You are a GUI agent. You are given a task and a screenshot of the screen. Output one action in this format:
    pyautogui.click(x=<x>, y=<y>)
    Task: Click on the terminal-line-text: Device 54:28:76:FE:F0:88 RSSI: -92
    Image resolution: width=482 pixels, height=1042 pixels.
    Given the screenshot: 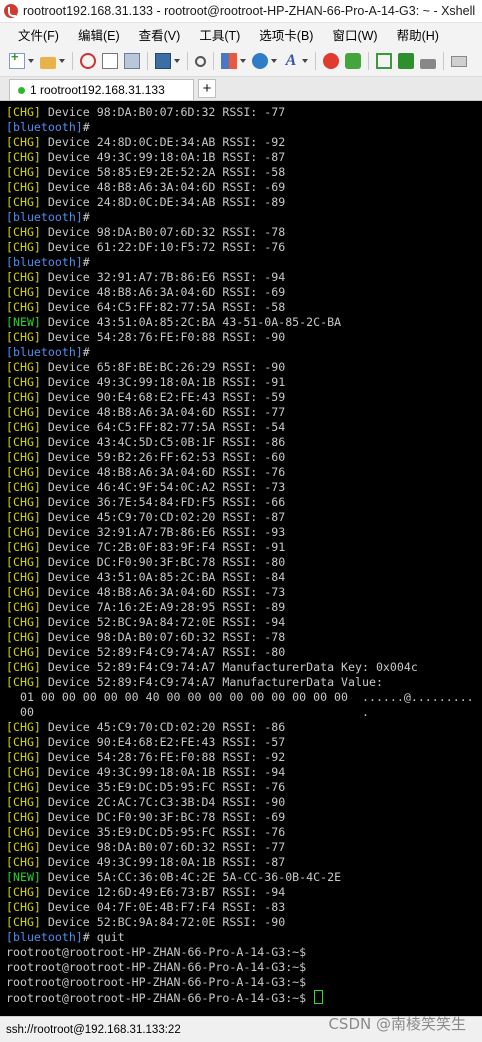 What is the action you would take?
    pyautogui.click(x=163, y=757)
    